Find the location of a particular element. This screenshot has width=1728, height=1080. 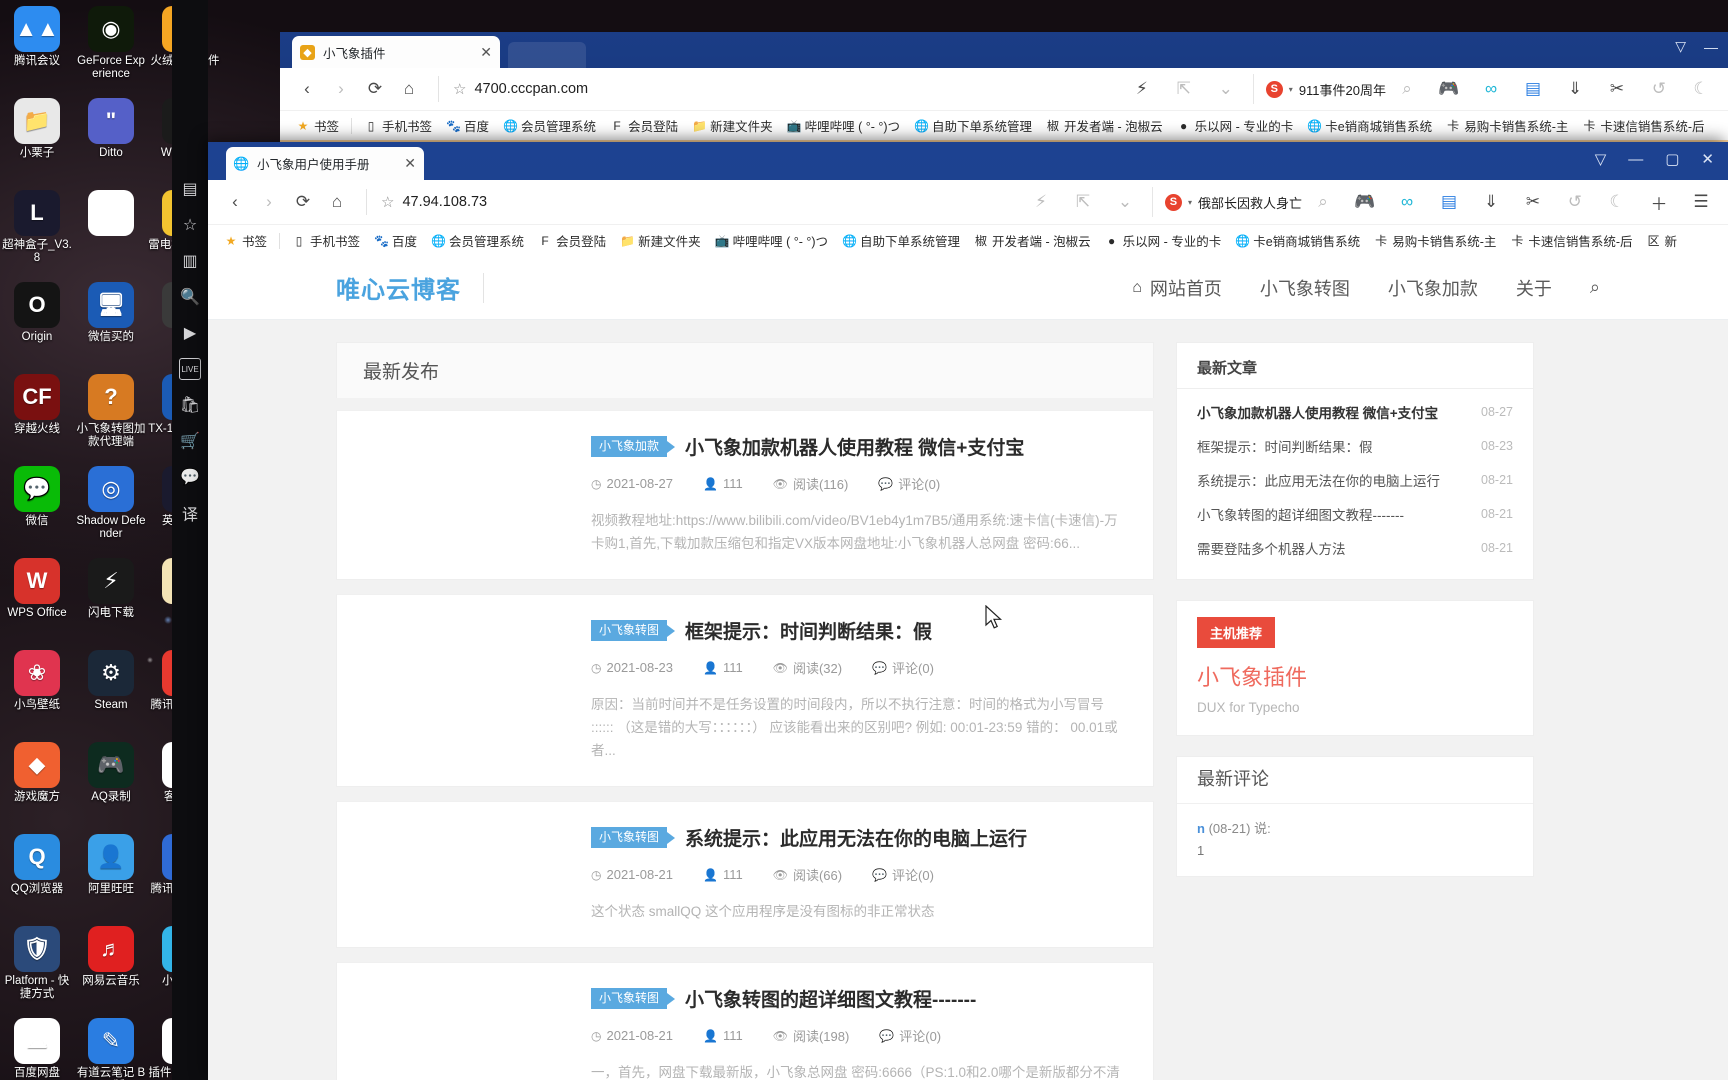

reload-button: ⟳ is located at coordinates (375, 89).